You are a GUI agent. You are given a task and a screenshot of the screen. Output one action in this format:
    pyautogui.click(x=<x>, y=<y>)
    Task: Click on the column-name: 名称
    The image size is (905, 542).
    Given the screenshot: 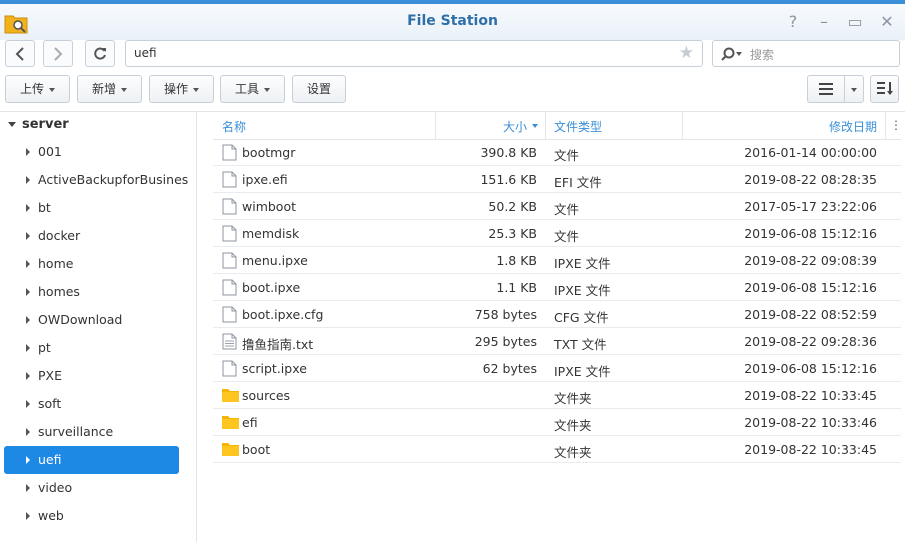 What is the action you would take?
    pyautogui.click(x=234, y=126)
    